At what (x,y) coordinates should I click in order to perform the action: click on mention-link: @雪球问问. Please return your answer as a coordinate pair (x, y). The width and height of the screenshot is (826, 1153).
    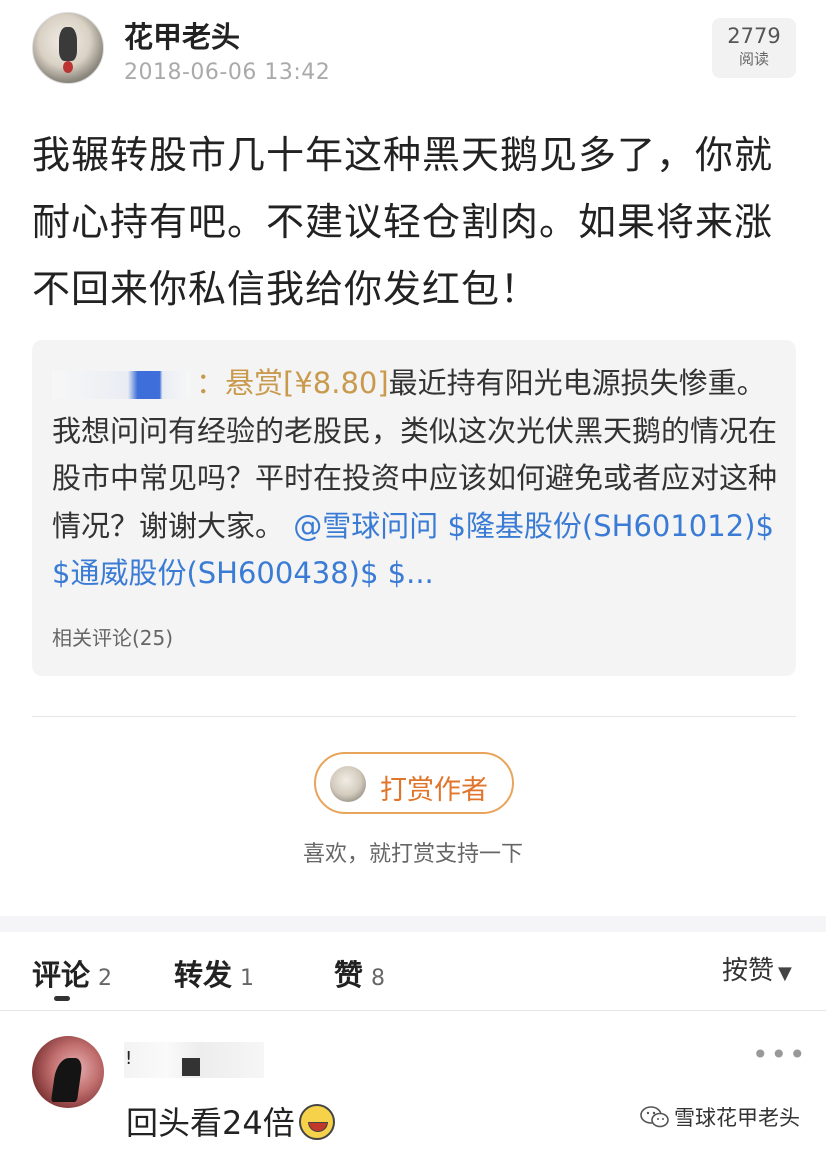
    Looking at the image, I should click on (365, 526).